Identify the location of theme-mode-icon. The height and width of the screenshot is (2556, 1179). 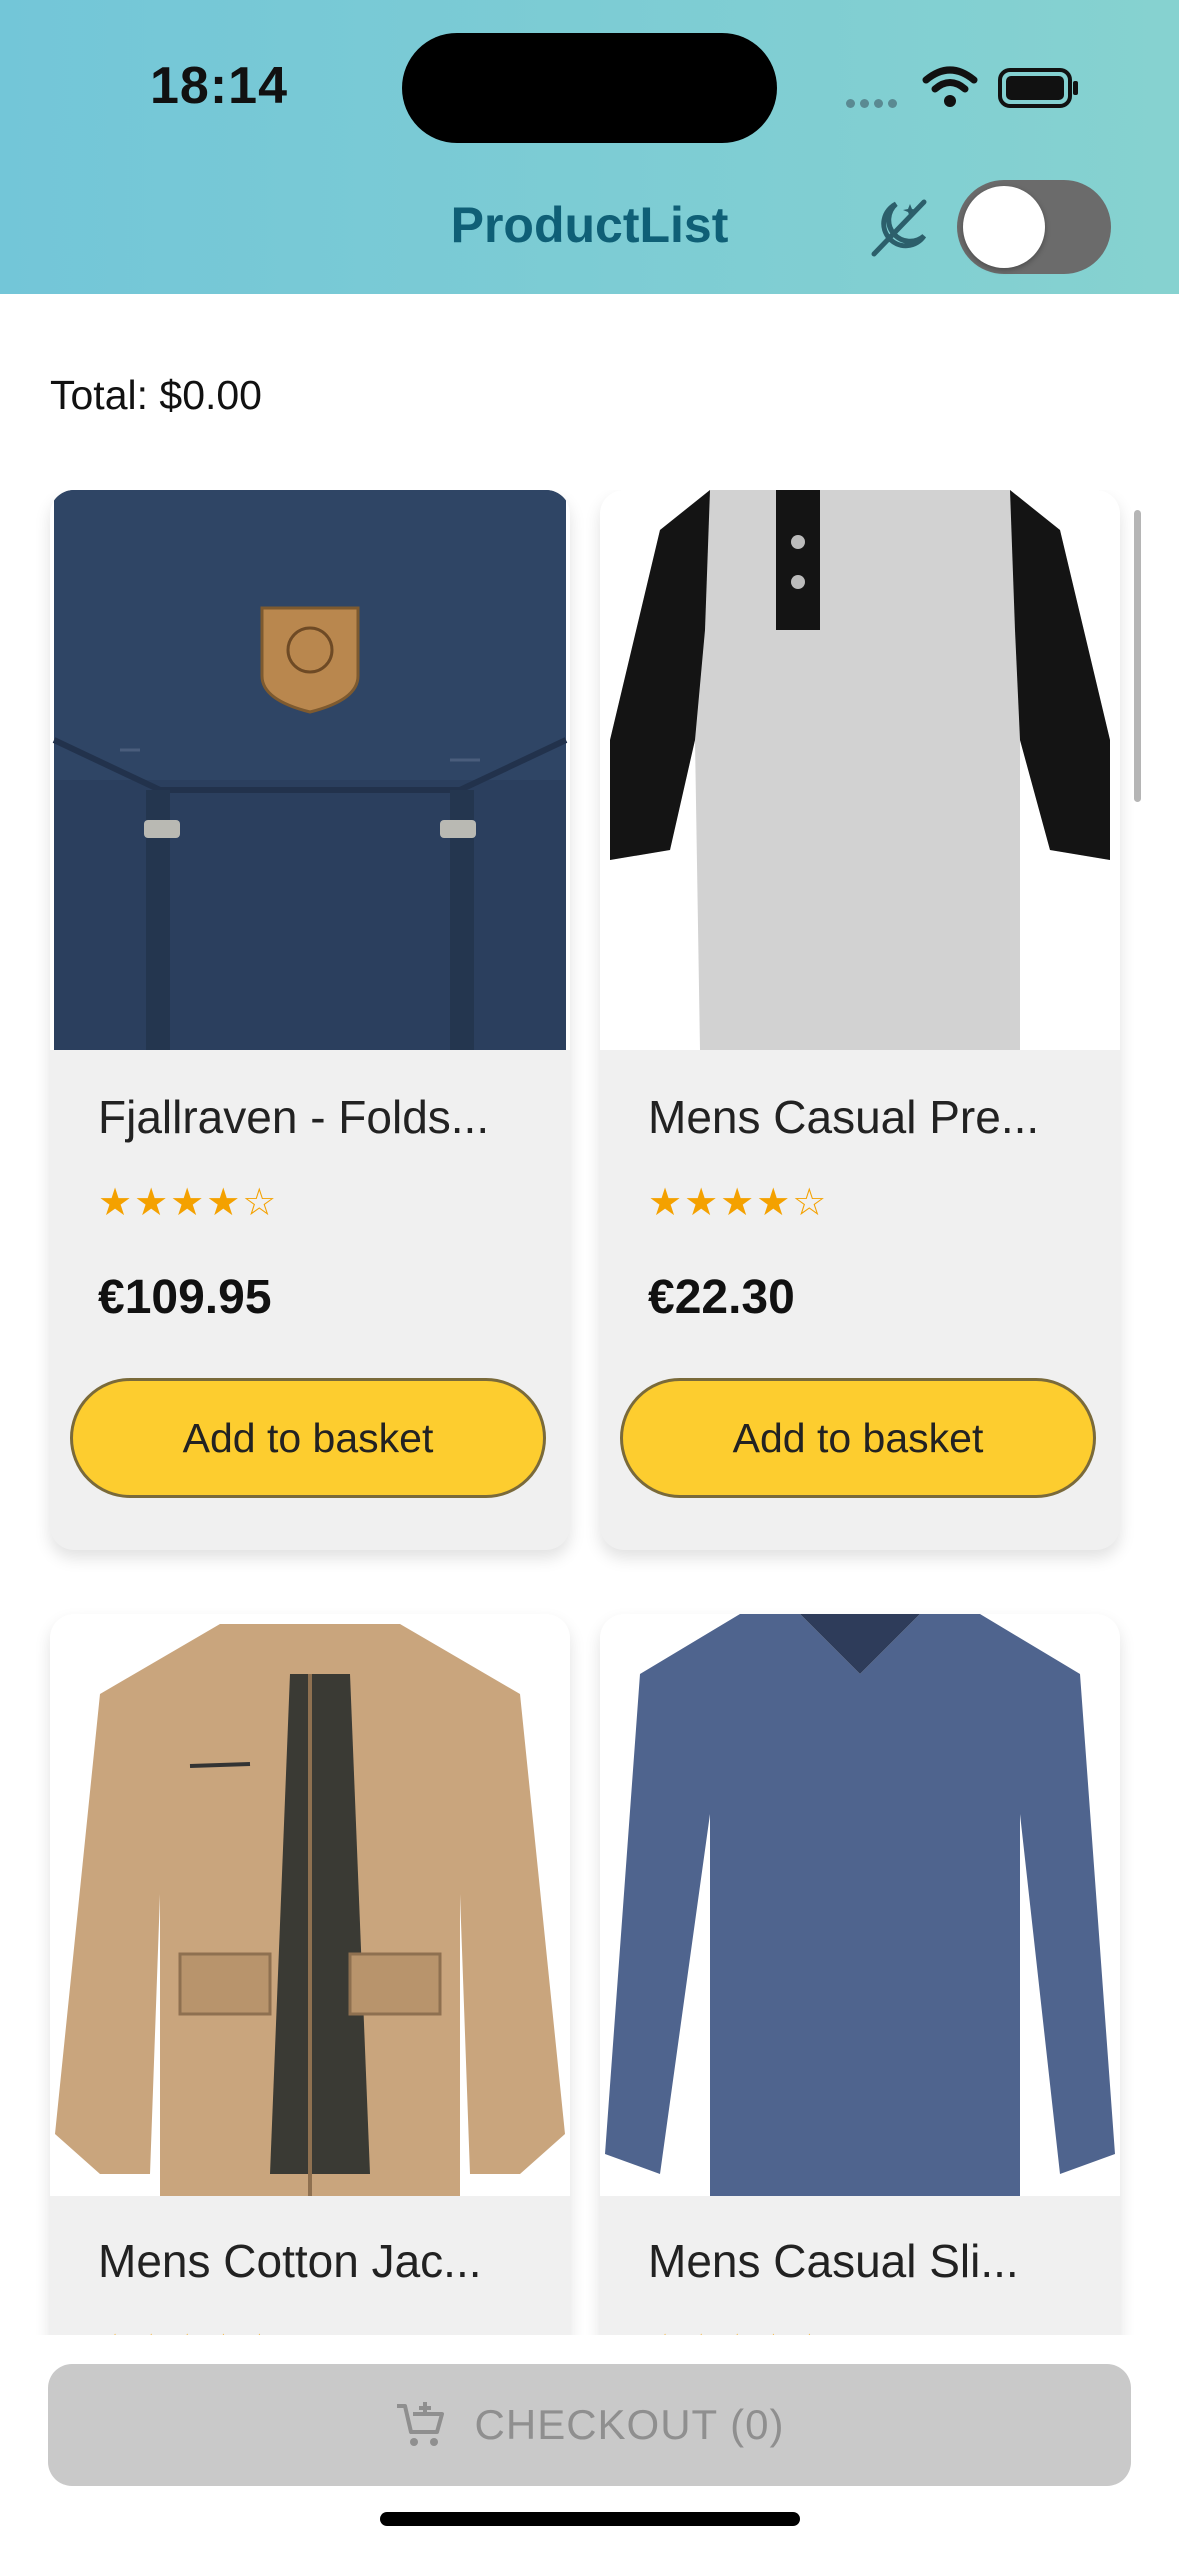
(899, 230).